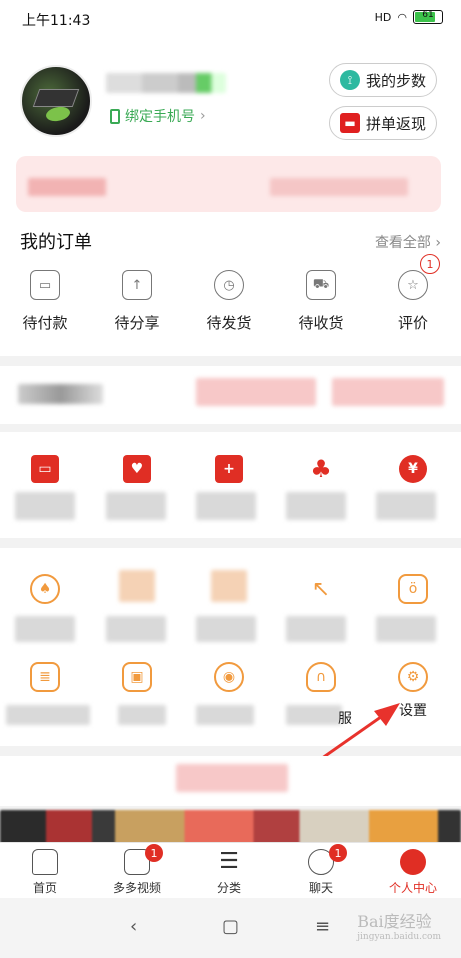  I want to click on home-nav-icon: ▢, so click(230, 926).